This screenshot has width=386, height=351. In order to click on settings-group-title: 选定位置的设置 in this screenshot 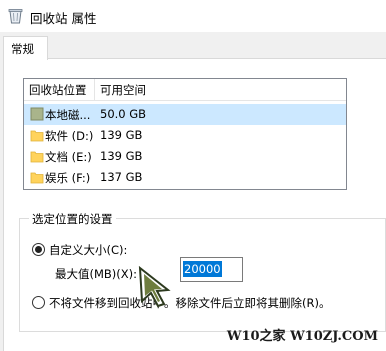, I will do `click(72, 219)`.